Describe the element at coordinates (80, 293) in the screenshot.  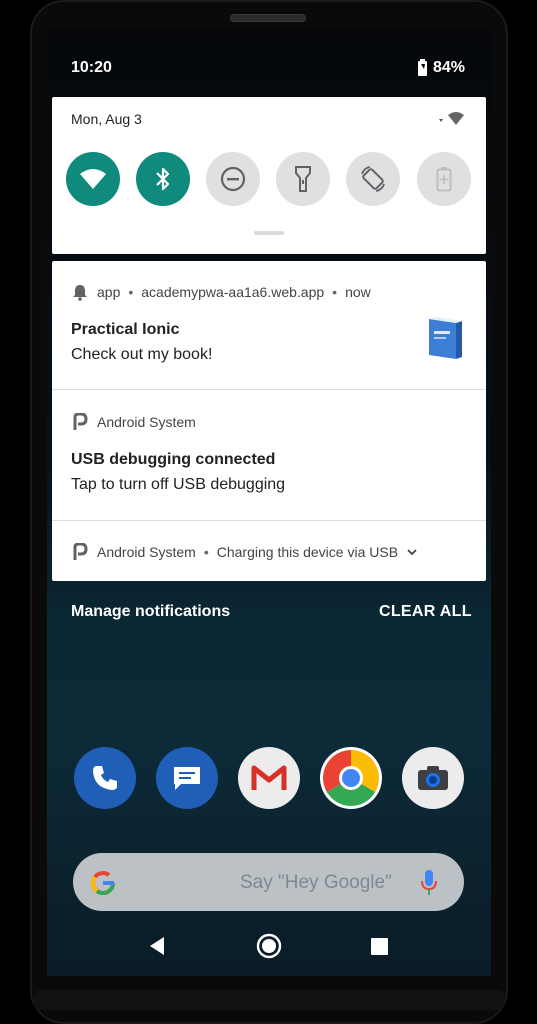
I see `bell-icon` at that location.